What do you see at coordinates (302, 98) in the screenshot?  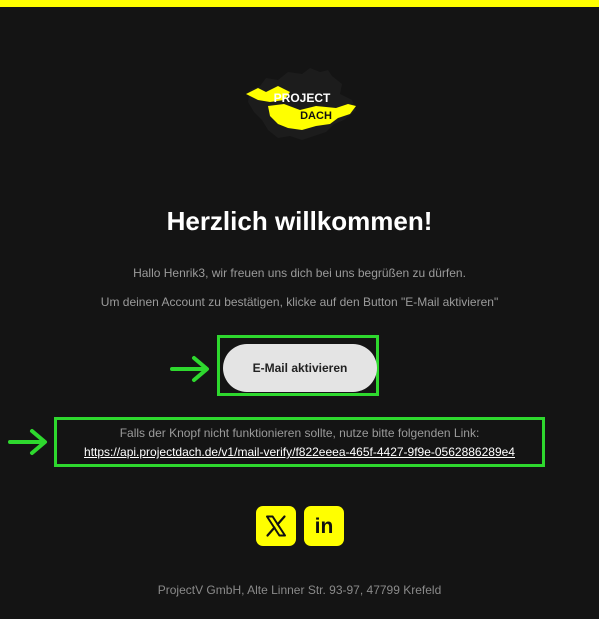 I see `logo-line1: PROJECT` at bounding box center [302, 98].